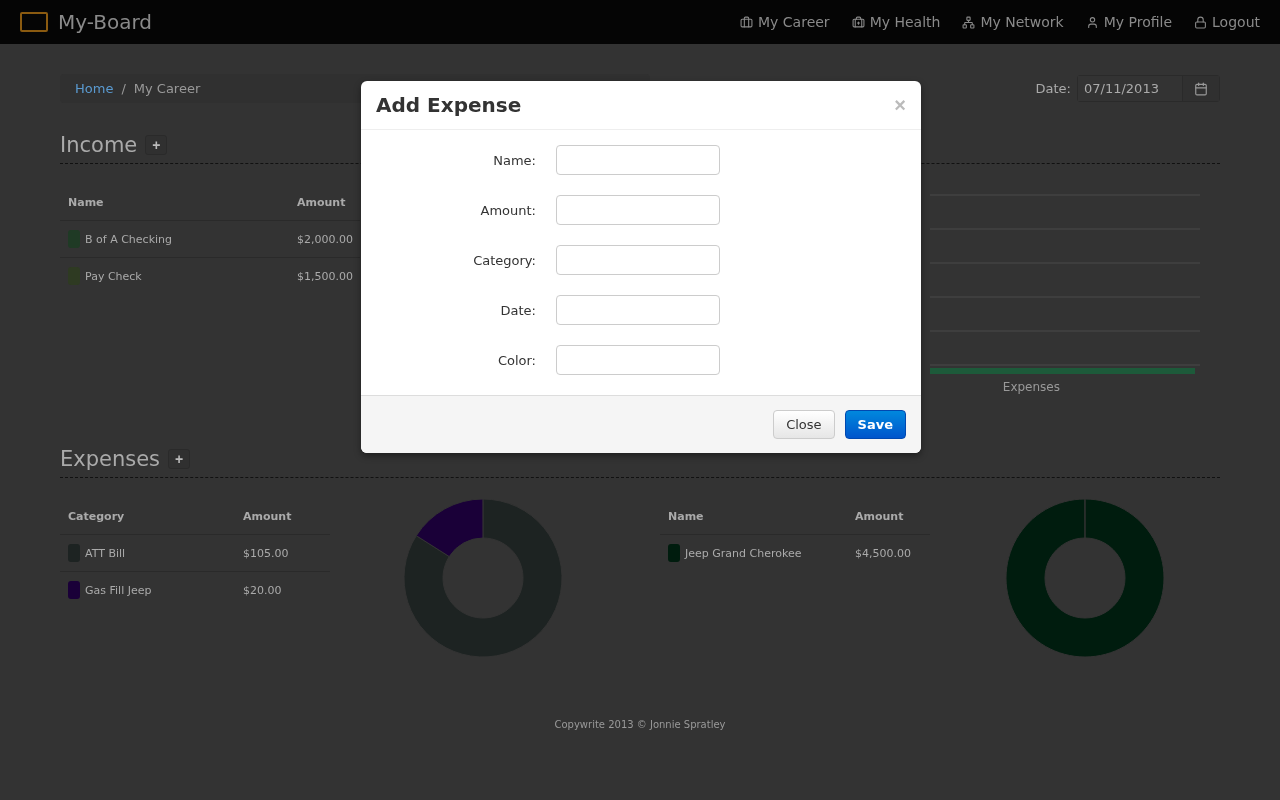 The width and height of the screenshot is (1280, 800). I want to click on network-icon, so click(969, 22).